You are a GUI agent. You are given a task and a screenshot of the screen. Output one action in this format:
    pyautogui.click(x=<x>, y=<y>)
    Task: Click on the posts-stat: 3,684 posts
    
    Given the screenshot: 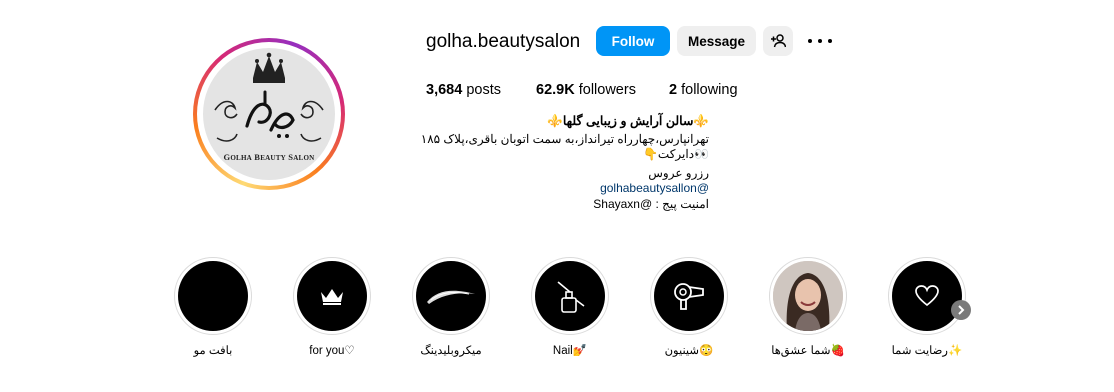 What is the action you would take?
    pyautogui.click(x=463, y=90)
    